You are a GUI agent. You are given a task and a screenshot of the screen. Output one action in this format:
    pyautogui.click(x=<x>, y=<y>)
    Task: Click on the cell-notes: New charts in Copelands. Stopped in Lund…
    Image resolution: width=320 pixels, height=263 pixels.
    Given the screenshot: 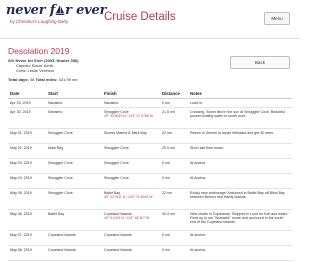 What is the action you would take?
    pyautogui.click(x=240, y=220)
    